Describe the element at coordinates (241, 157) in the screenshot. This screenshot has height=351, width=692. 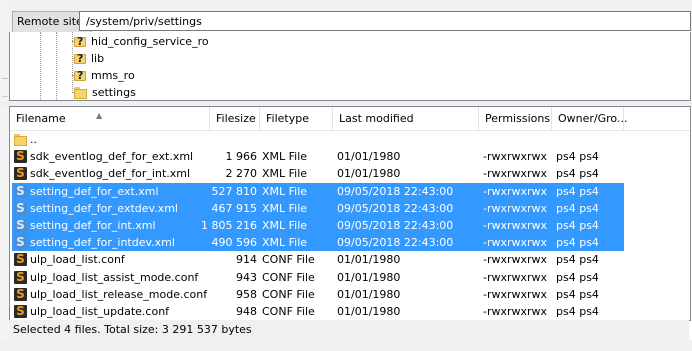
I see `file-size: 1 966` at that location.